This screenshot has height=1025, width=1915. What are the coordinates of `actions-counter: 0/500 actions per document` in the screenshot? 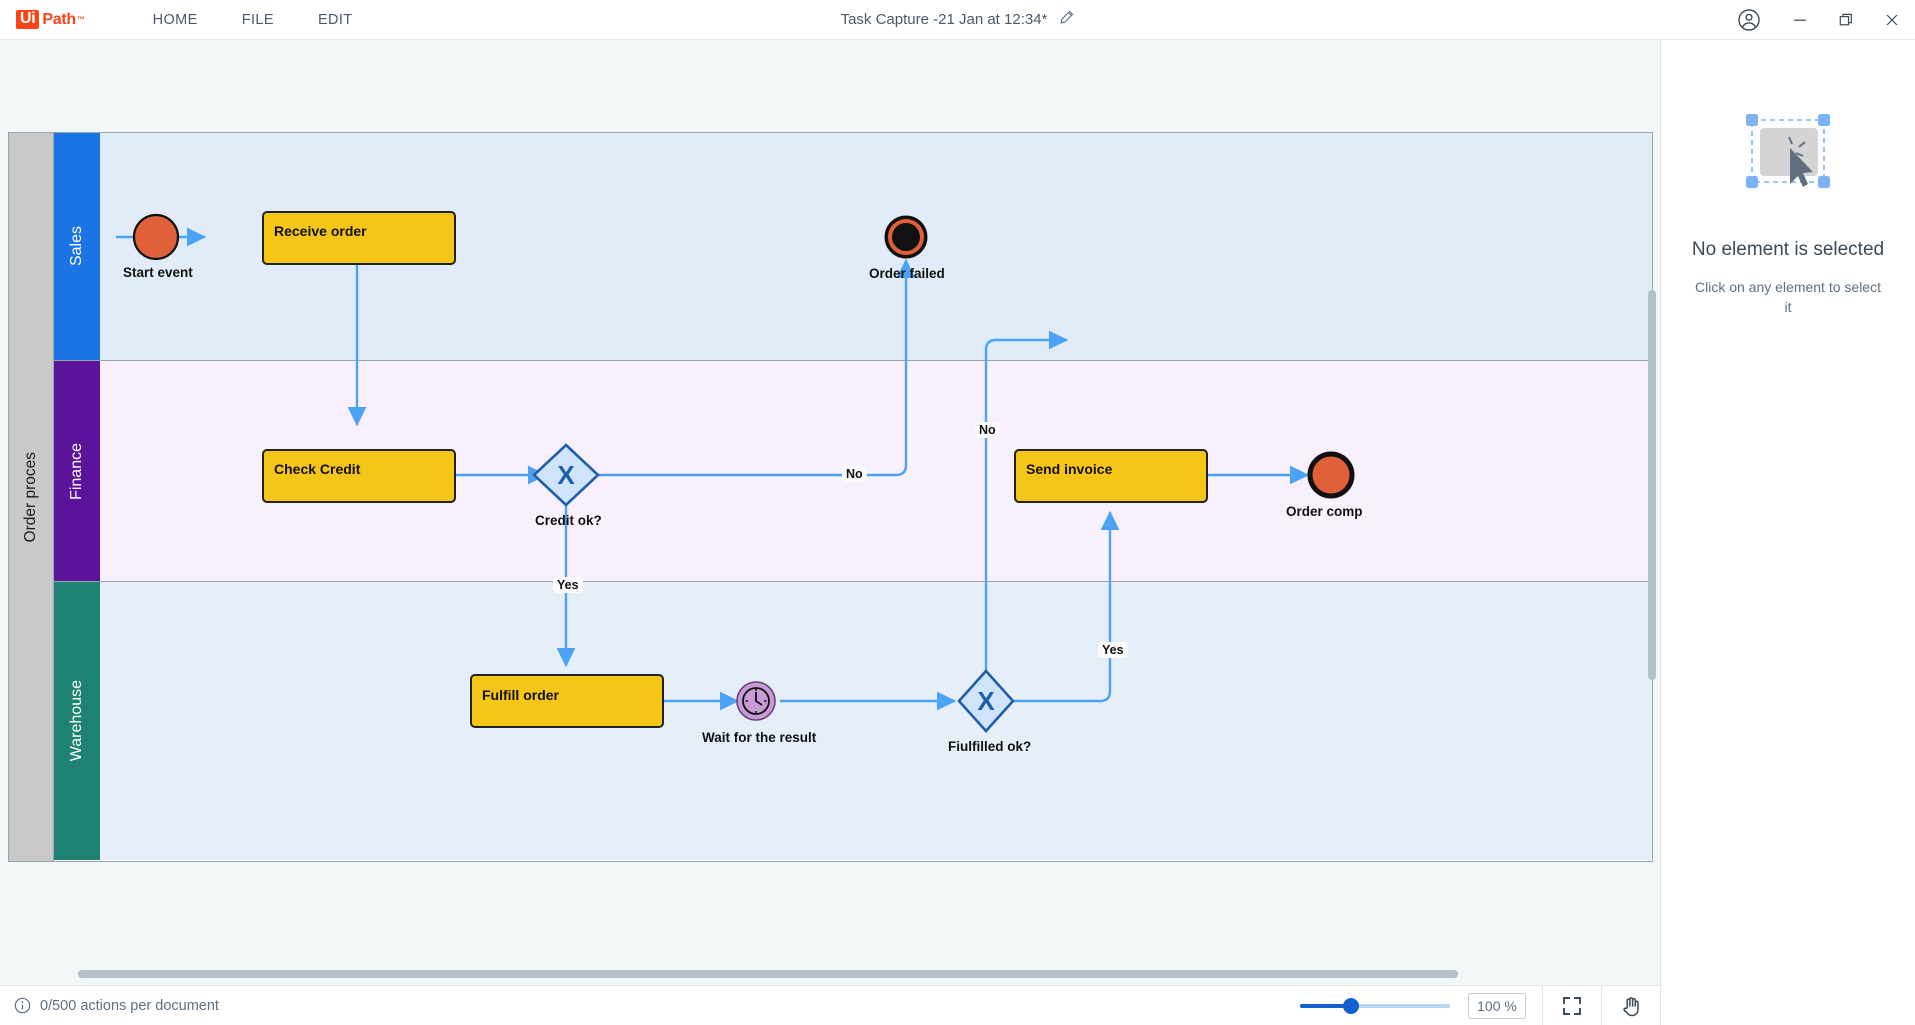 It's located at (116, 1005).